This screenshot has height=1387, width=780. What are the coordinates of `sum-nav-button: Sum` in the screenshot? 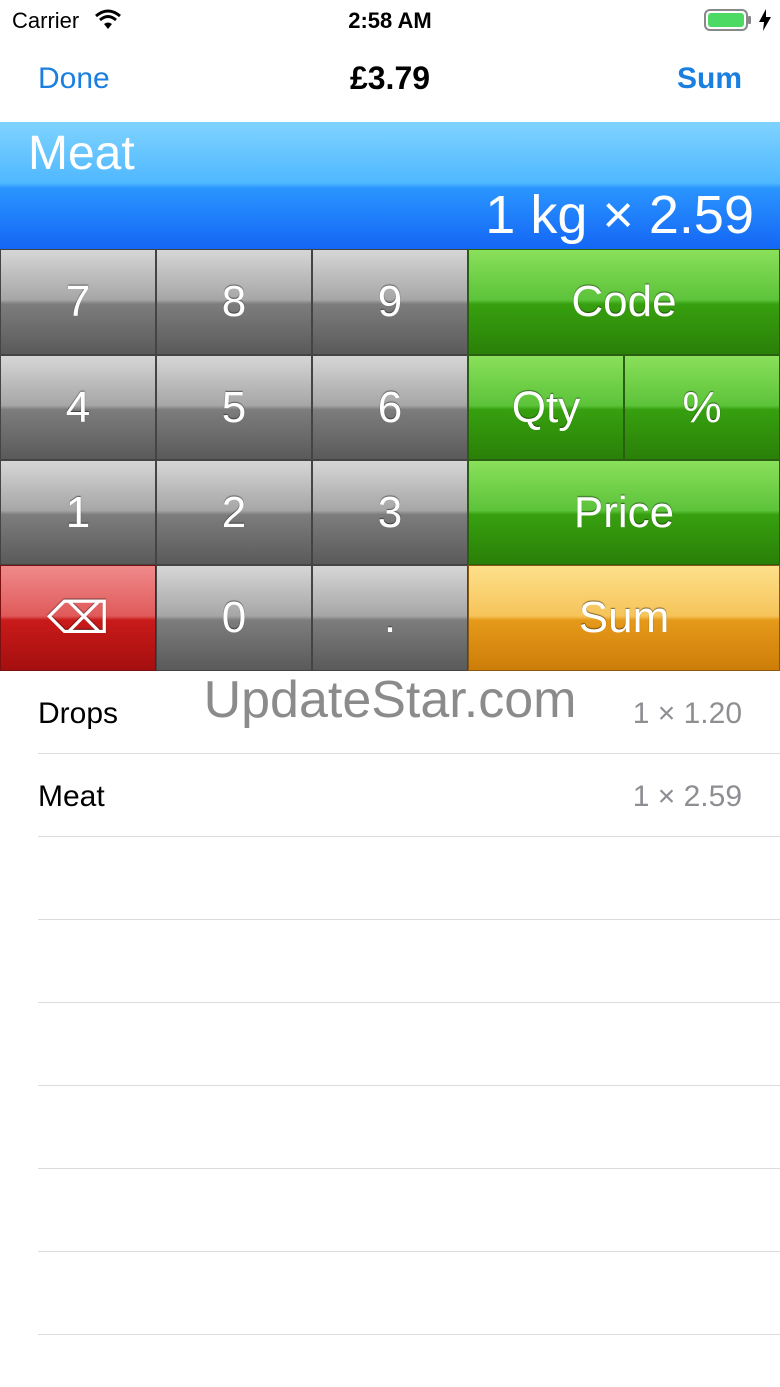 It's located at (709, 79).